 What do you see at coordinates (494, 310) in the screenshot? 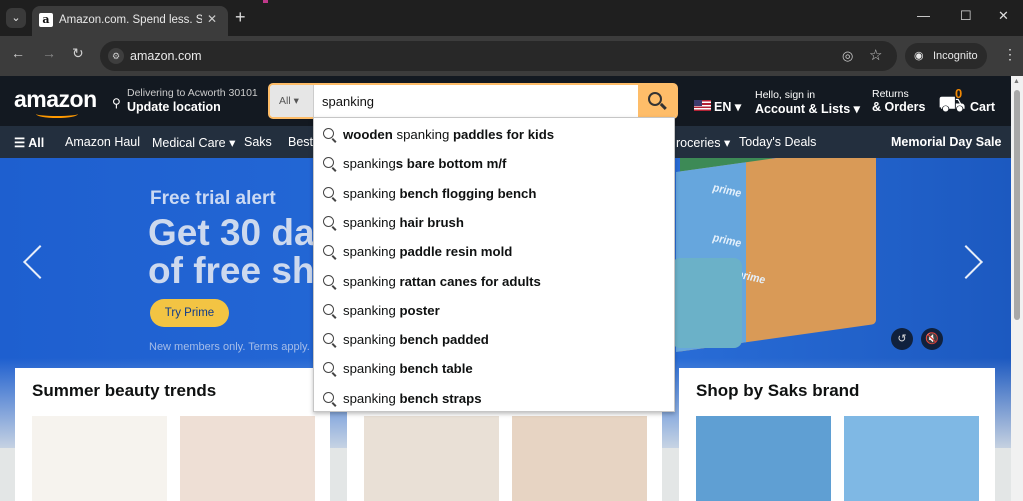
I see `suggestion-item: spanking poster` at bounding box center [494, 310].